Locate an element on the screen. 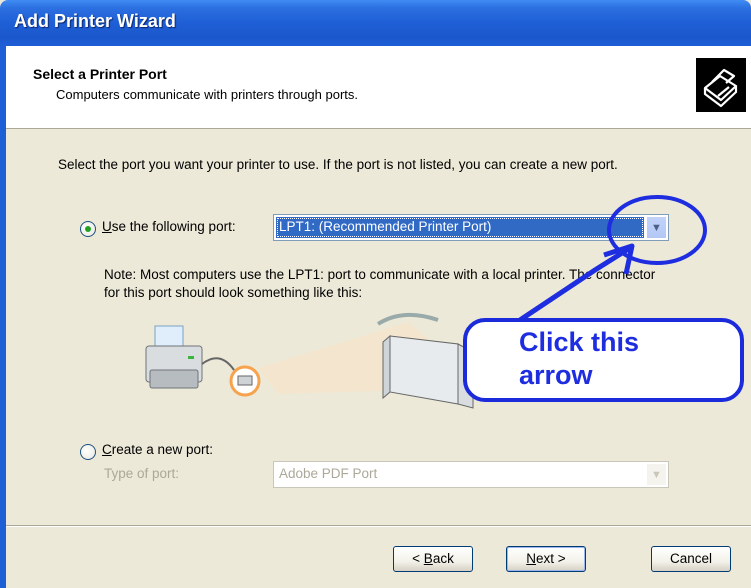 Image resolution: width=751 pixels, height=588 pixels. annotation-overlay is located at coordinates (612, 259).